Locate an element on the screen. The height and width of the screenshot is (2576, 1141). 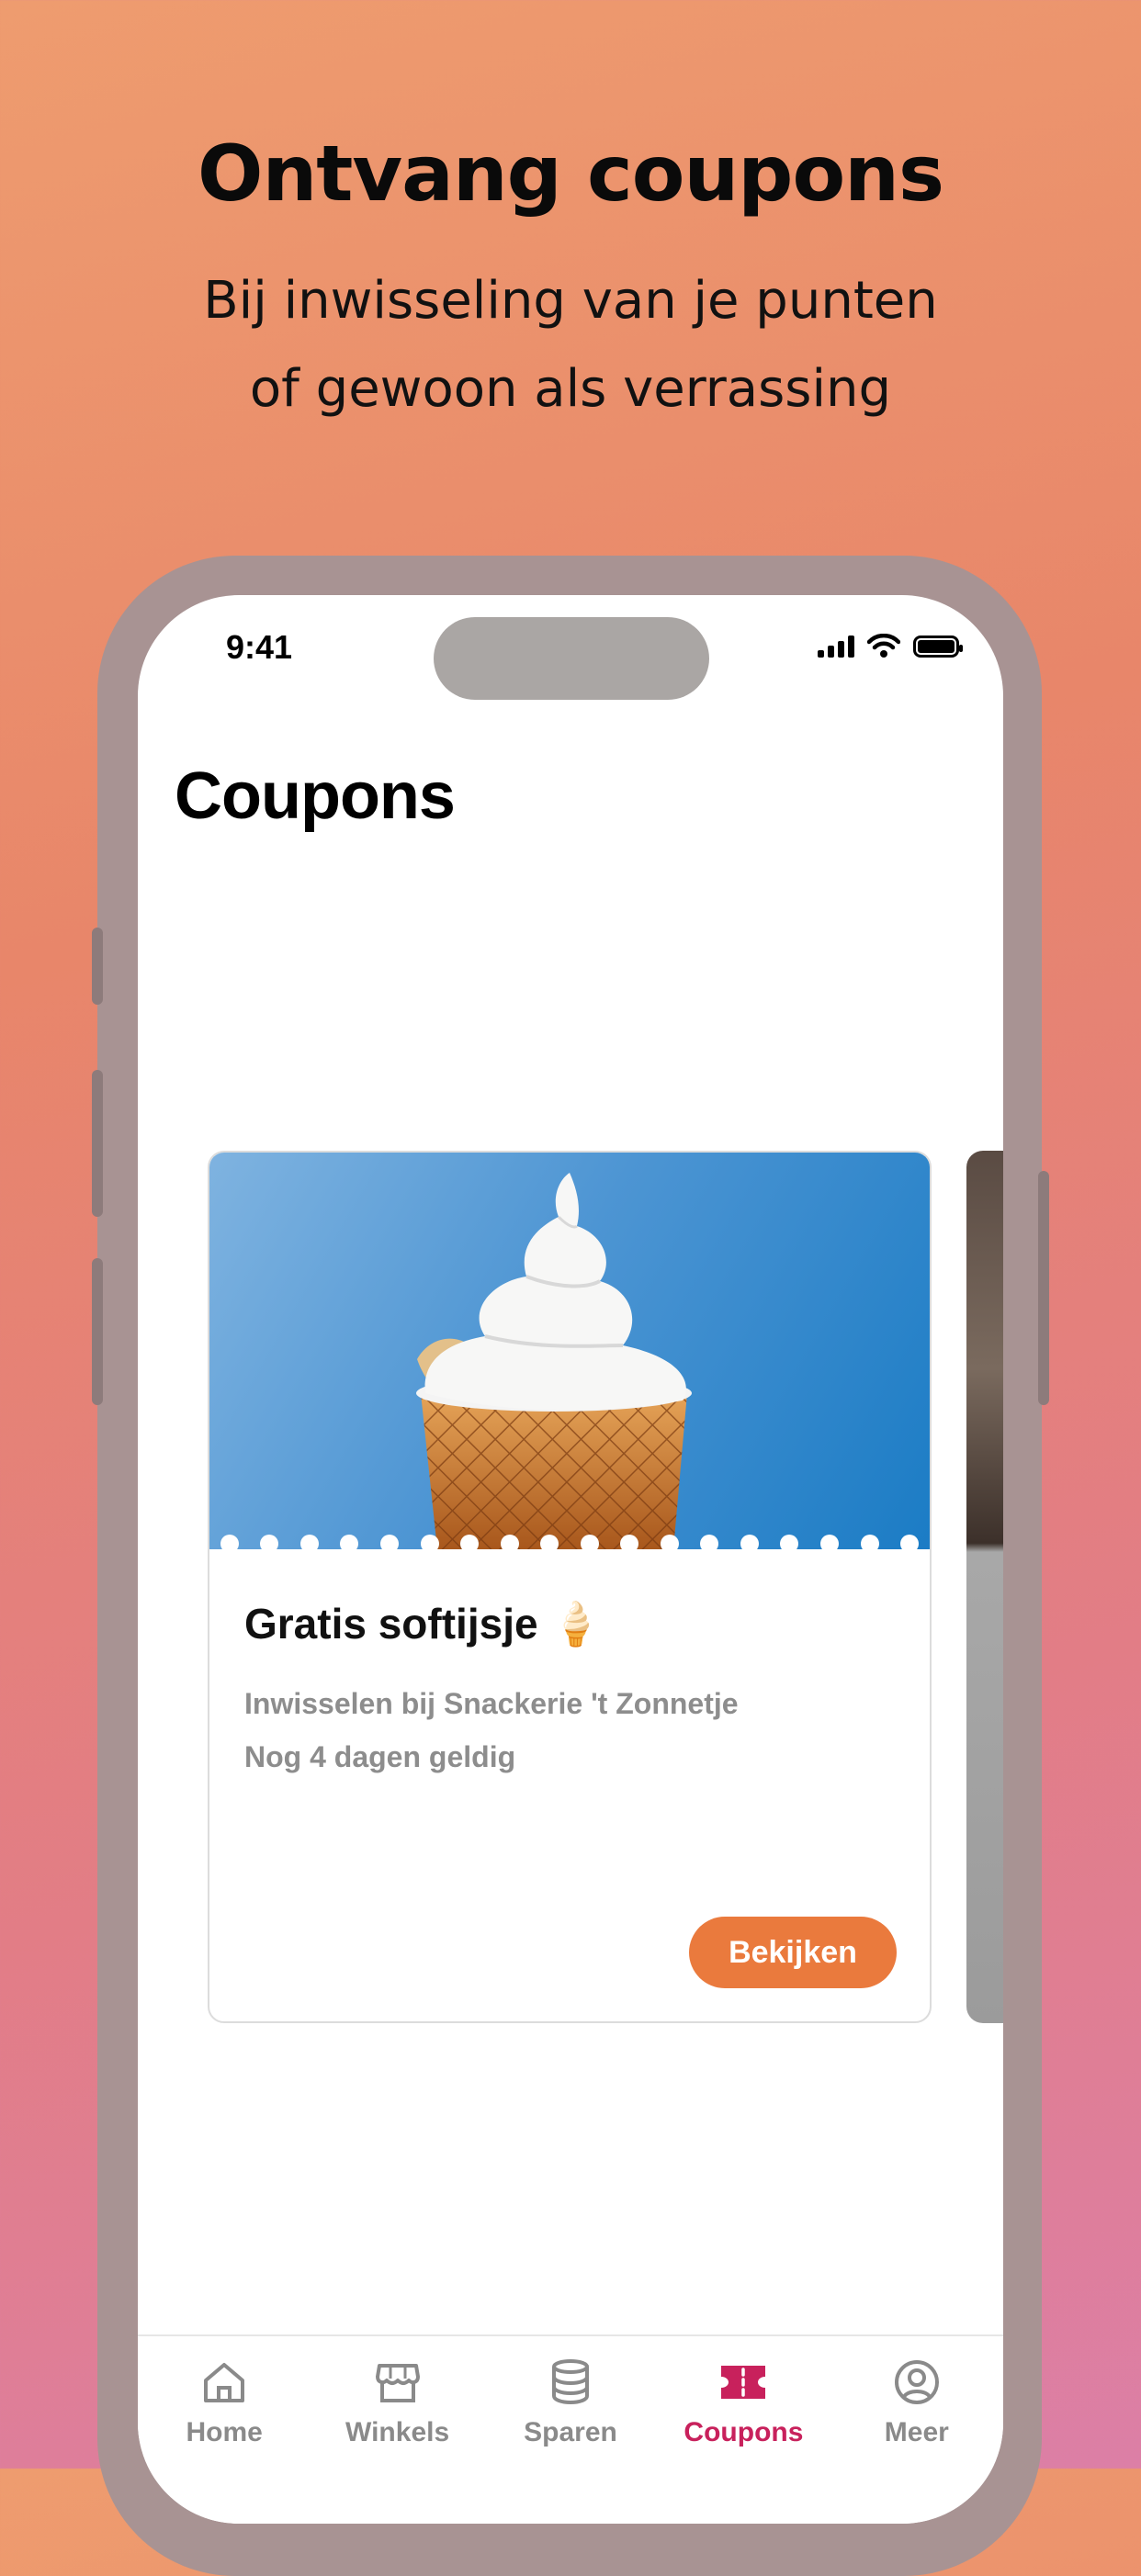
coupon-title: Gratis softijsje 🍦 is located at coordinates (423, 1624).